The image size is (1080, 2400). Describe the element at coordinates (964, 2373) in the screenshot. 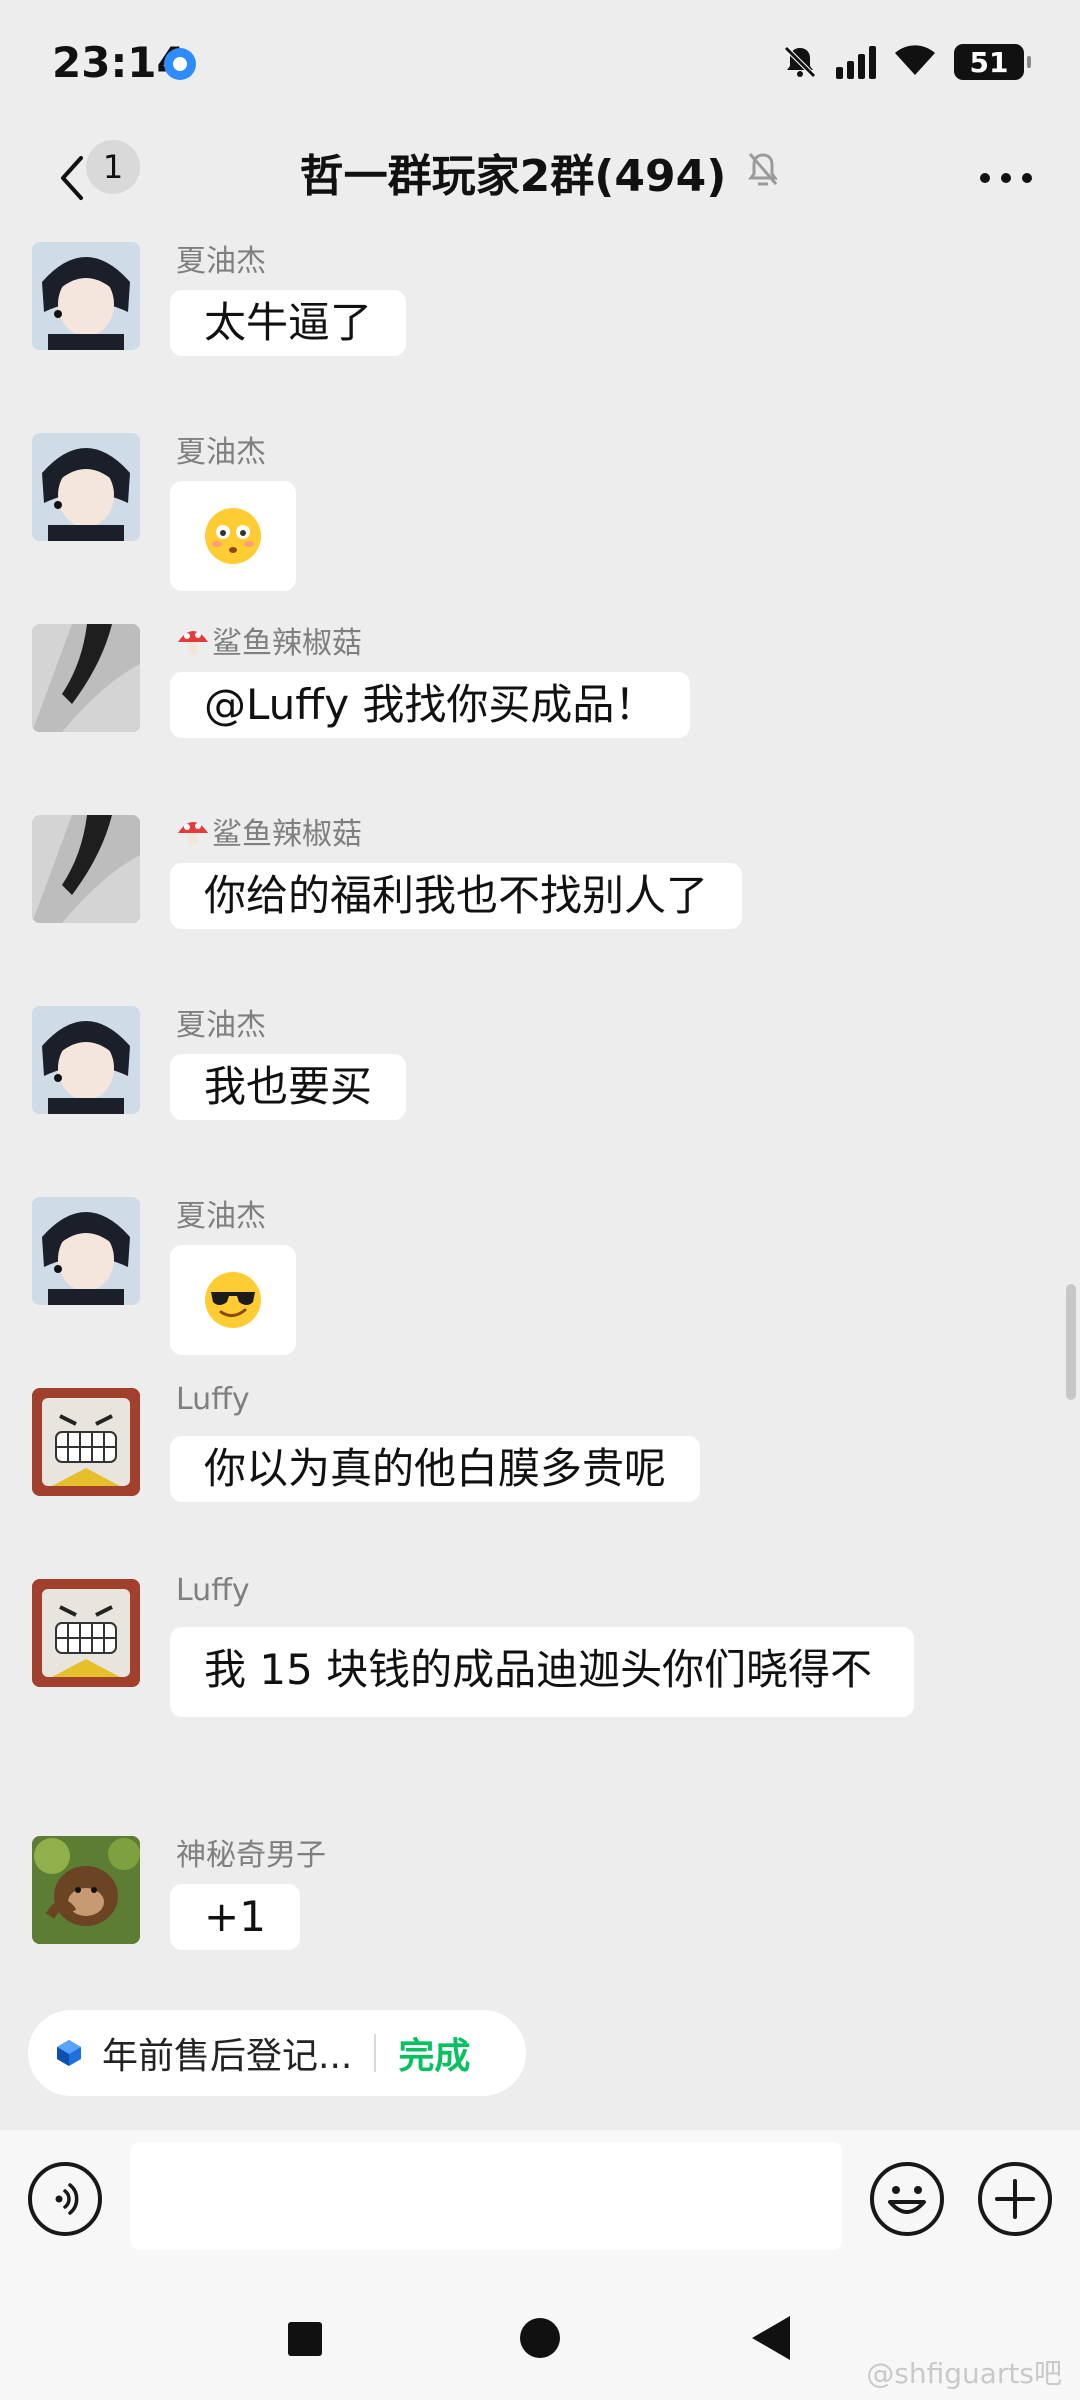

I see `watermark: @shfiguarts吧` at that location.